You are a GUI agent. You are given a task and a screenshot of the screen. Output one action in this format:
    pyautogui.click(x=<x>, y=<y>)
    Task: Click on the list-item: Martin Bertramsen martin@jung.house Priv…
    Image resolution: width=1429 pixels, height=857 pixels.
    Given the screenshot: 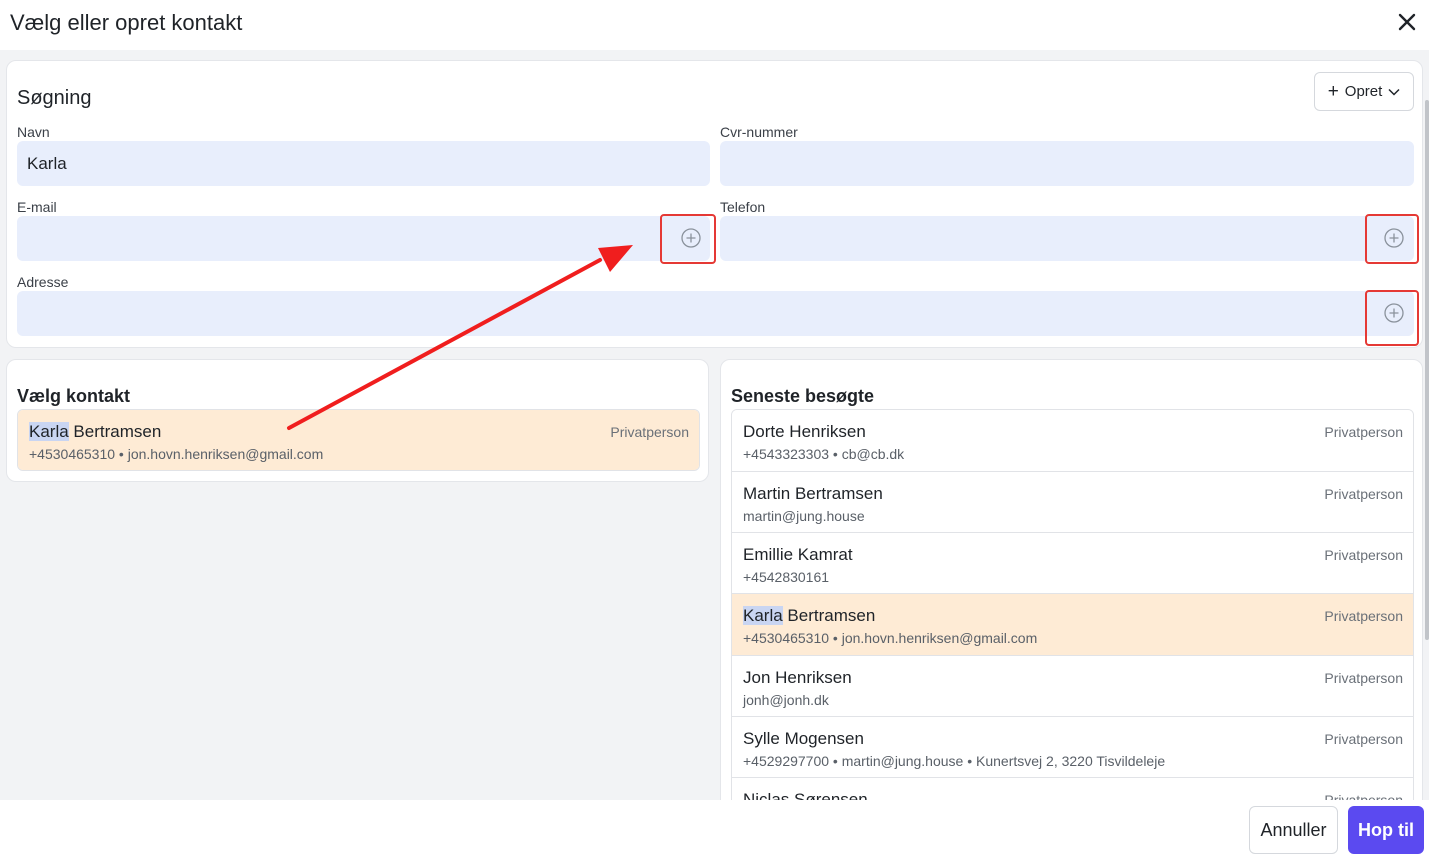 What is the action you would take?
    pyautogui.click(x=1072, y=502)
    